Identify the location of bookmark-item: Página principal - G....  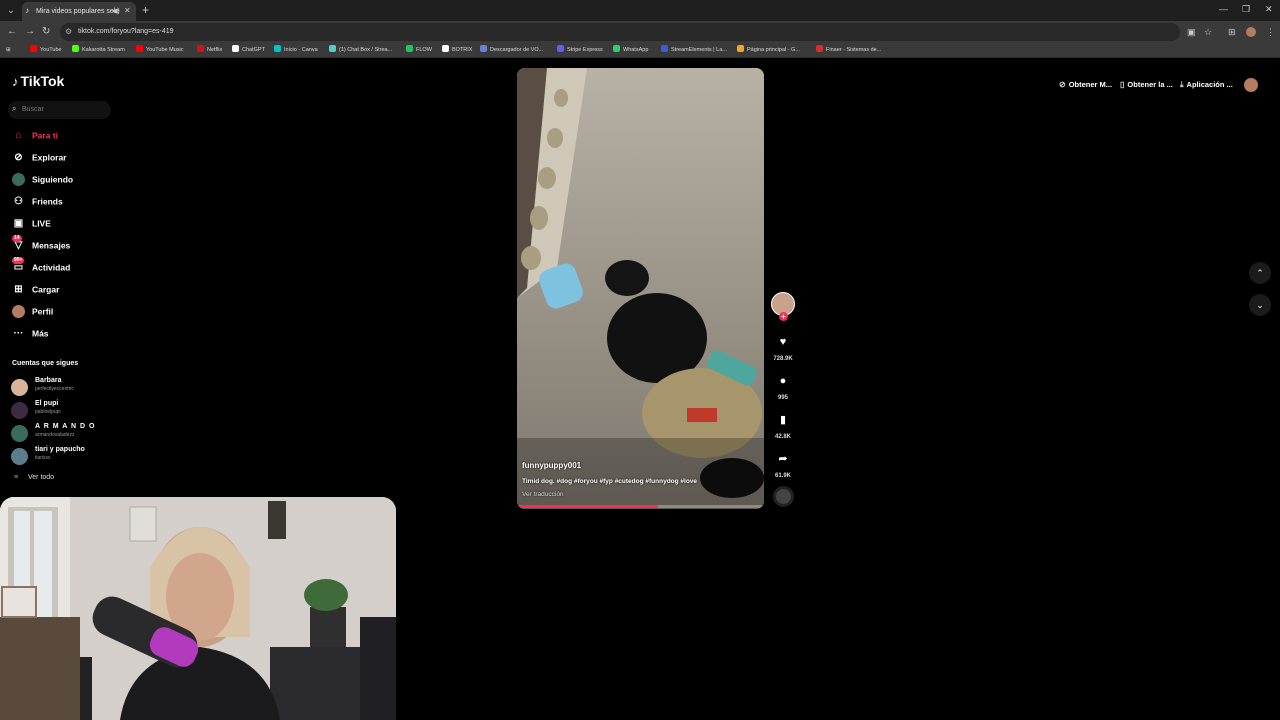
(768, 50).